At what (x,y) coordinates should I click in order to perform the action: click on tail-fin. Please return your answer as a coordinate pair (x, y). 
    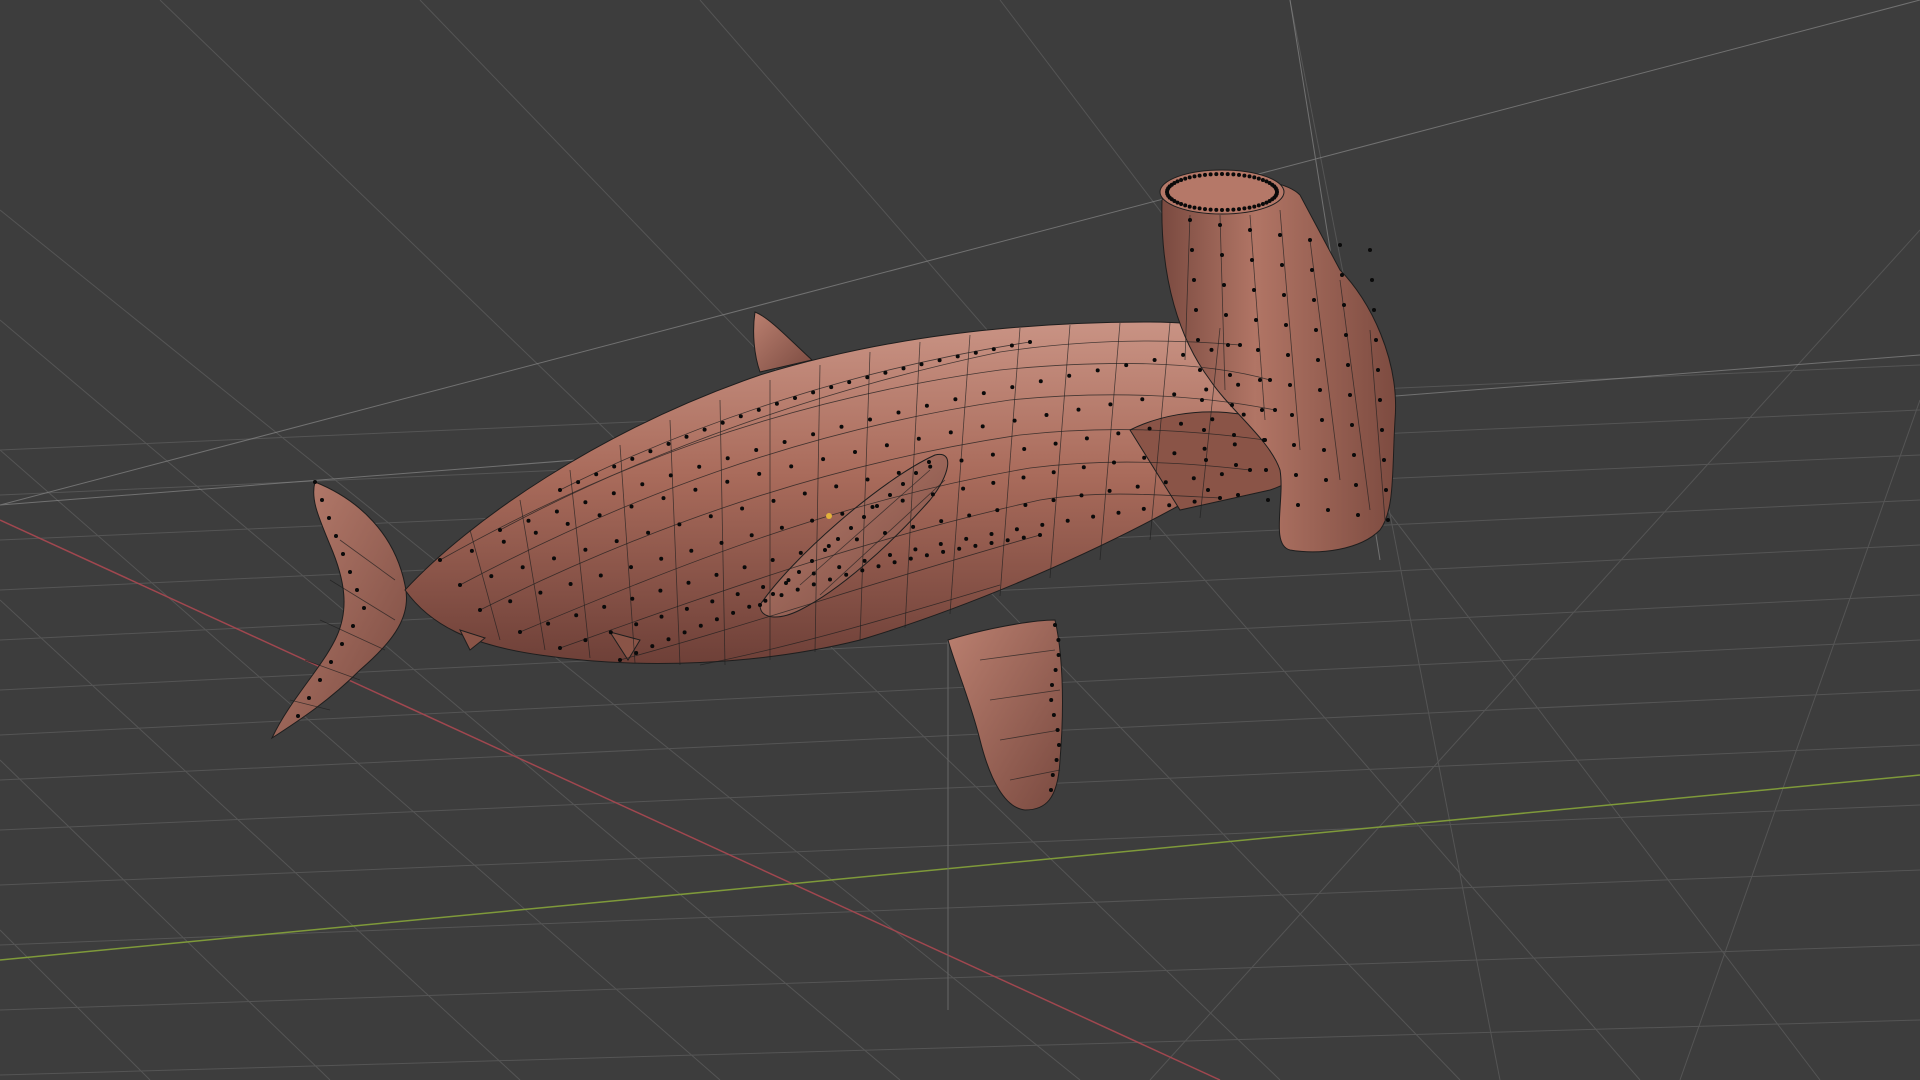
    Looking at the image, I should click on (338, 610).